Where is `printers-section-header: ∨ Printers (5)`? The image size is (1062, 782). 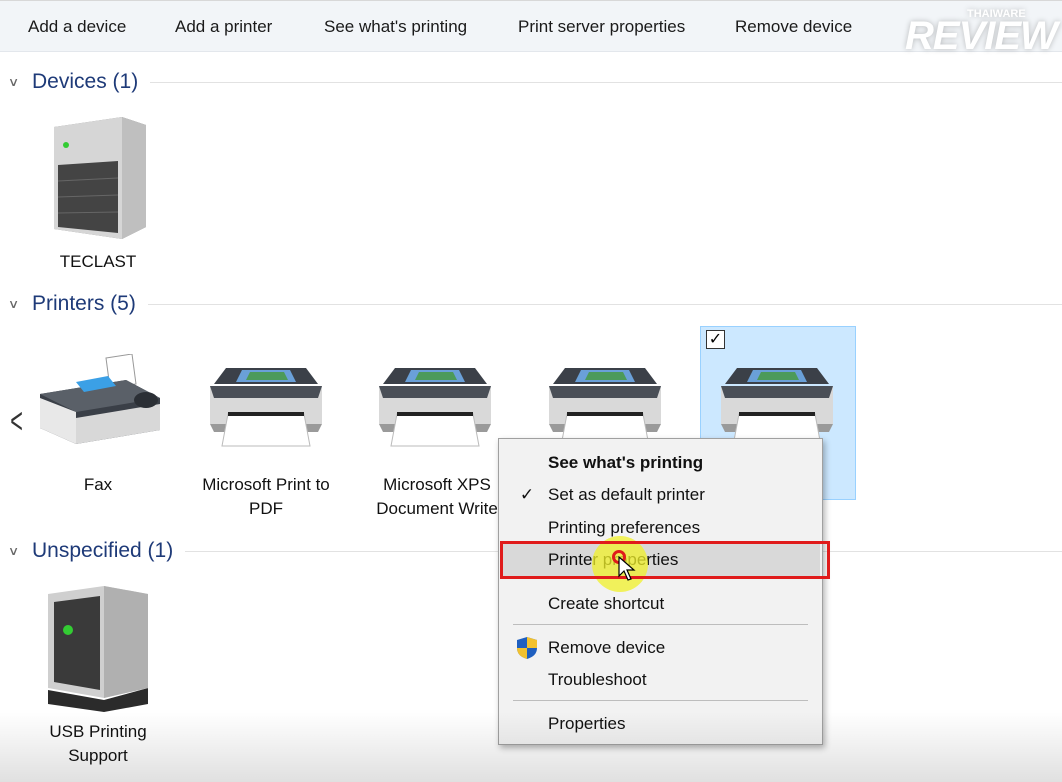 printers-section-header: ∨ Printers (5) is located at coordinates (534, 304).